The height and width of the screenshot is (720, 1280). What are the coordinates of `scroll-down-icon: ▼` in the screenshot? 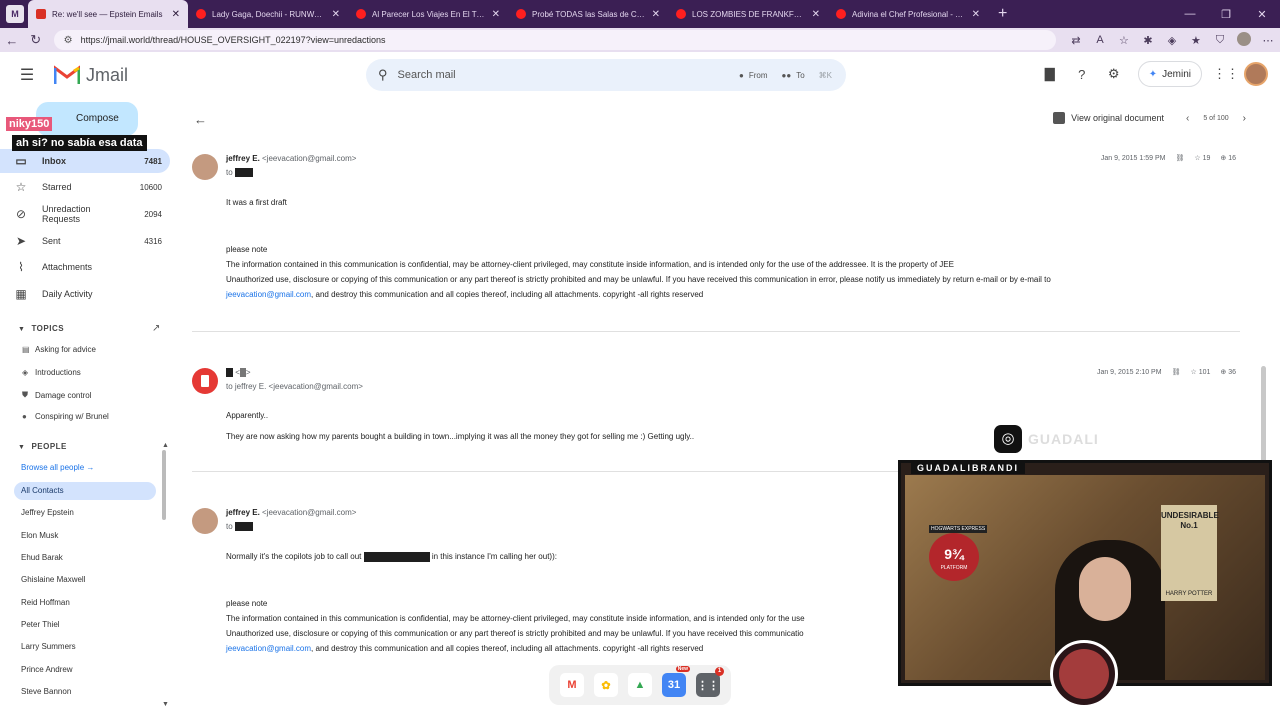 It's located at (165, 704).